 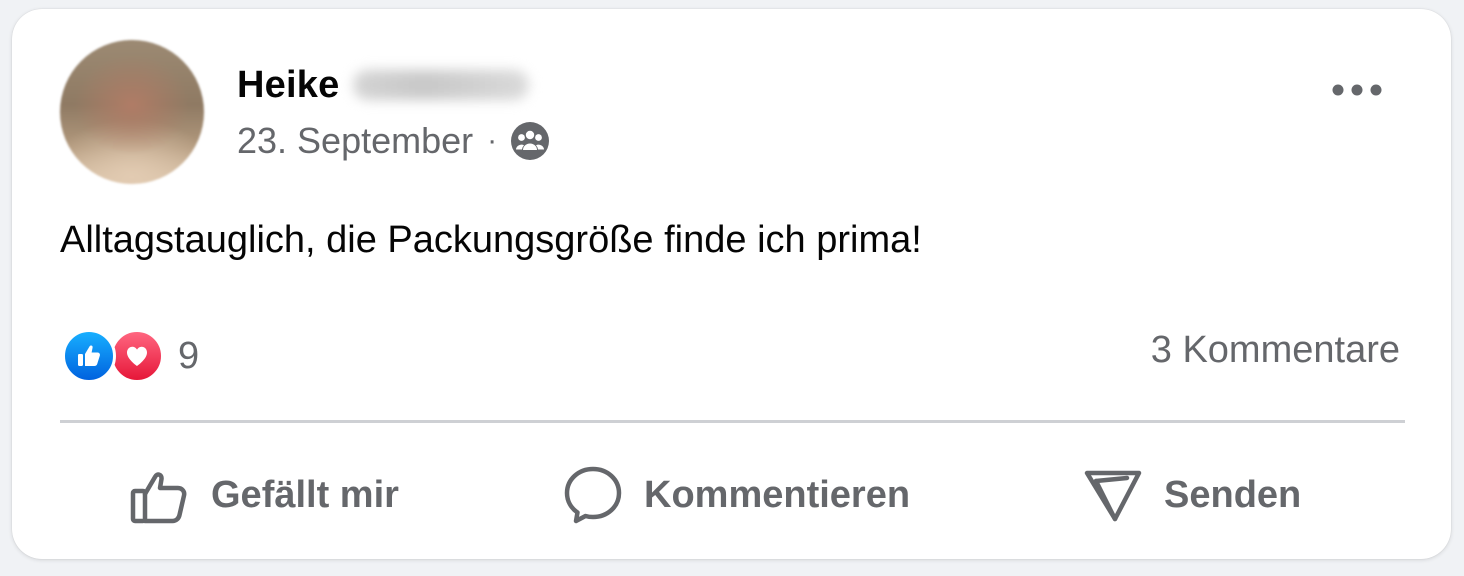 I want to click on thumbs-up-icon, so click(x=158, y=498).